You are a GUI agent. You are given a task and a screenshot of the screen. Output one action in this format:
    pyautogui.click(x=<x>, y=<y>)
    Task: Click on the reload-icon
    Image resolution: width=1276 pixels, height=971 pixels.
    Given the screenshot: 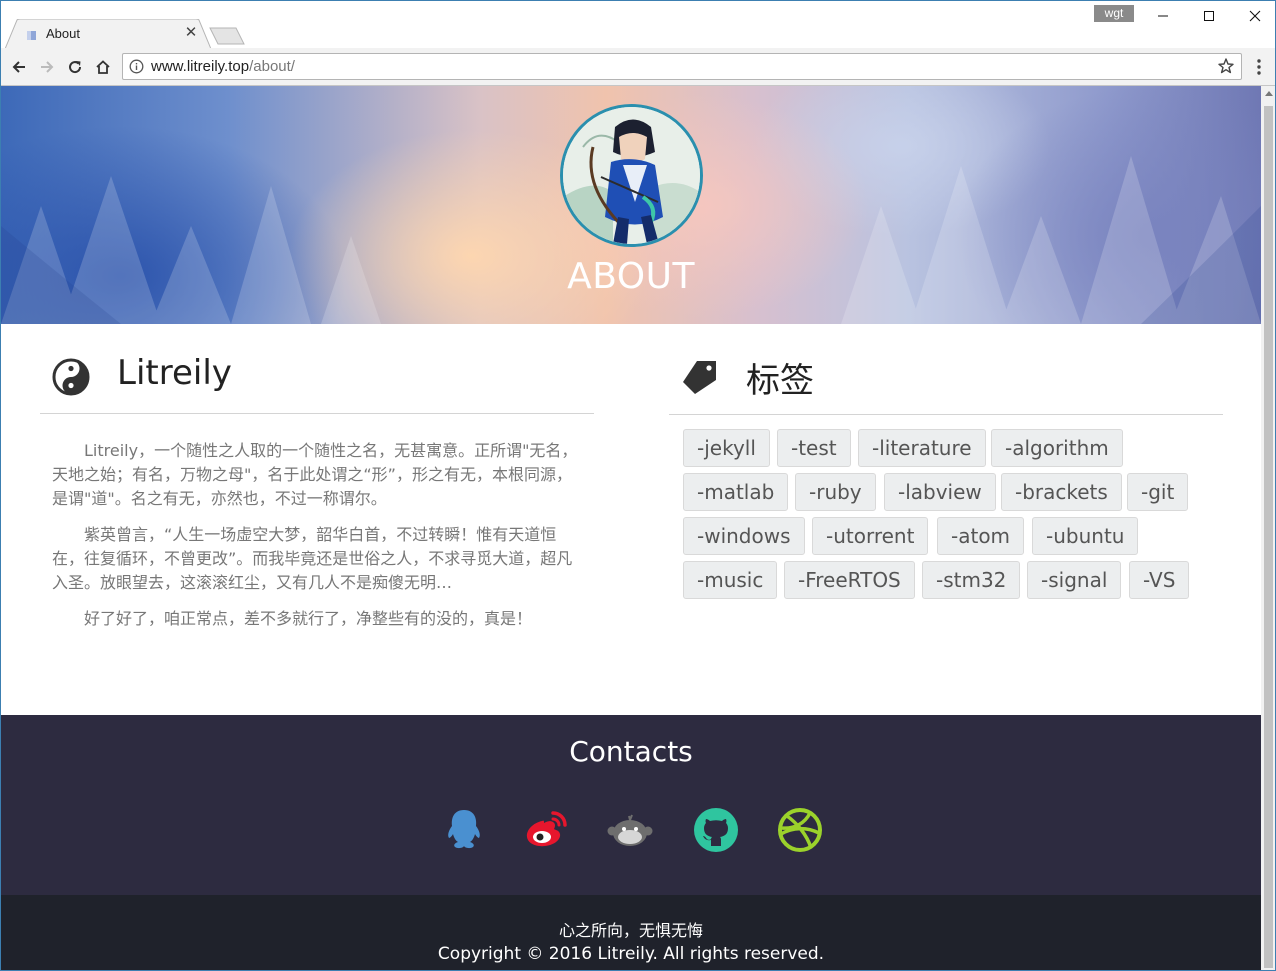 What is the action you would take?
    pyautogui.click(x=75, y=67)
    